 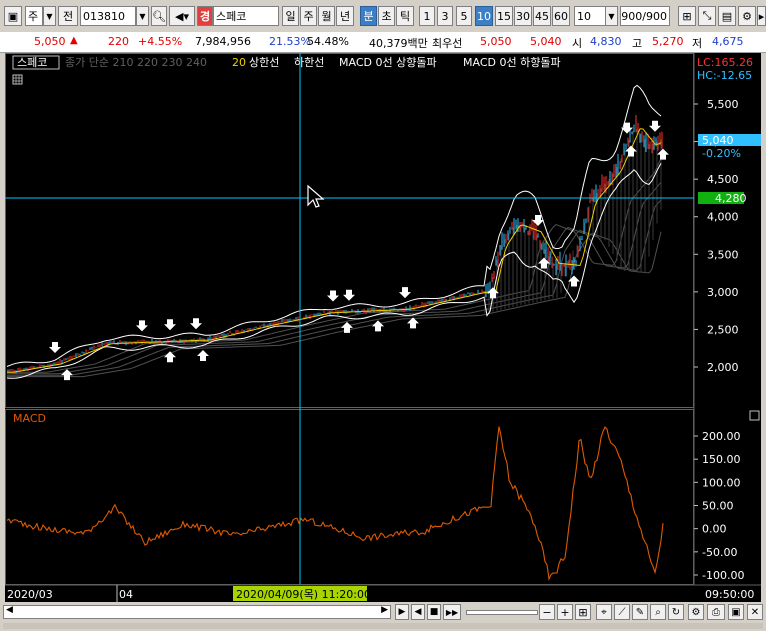 I want to click on trend-line-icon: ⟋, so click(x=622, y=612).